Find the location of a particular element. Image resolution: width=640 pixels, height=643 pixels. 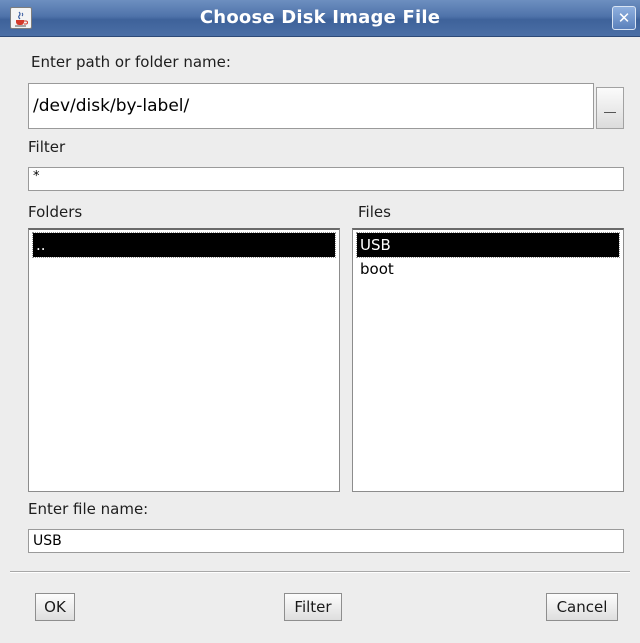

file-item-usb: USB is located at coordinates (488, 245).